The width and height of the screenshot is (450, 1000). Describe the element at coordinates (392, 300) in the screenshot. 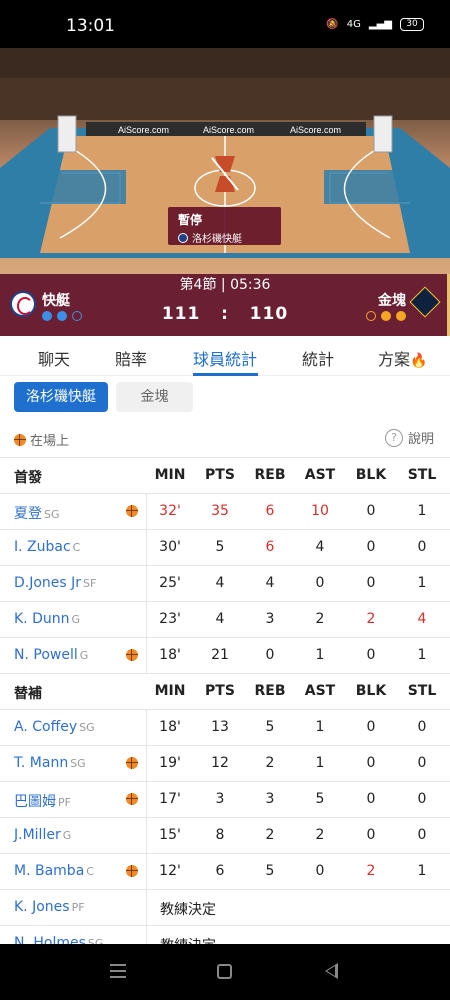

I see `away-team-name: 金塊` at that location.